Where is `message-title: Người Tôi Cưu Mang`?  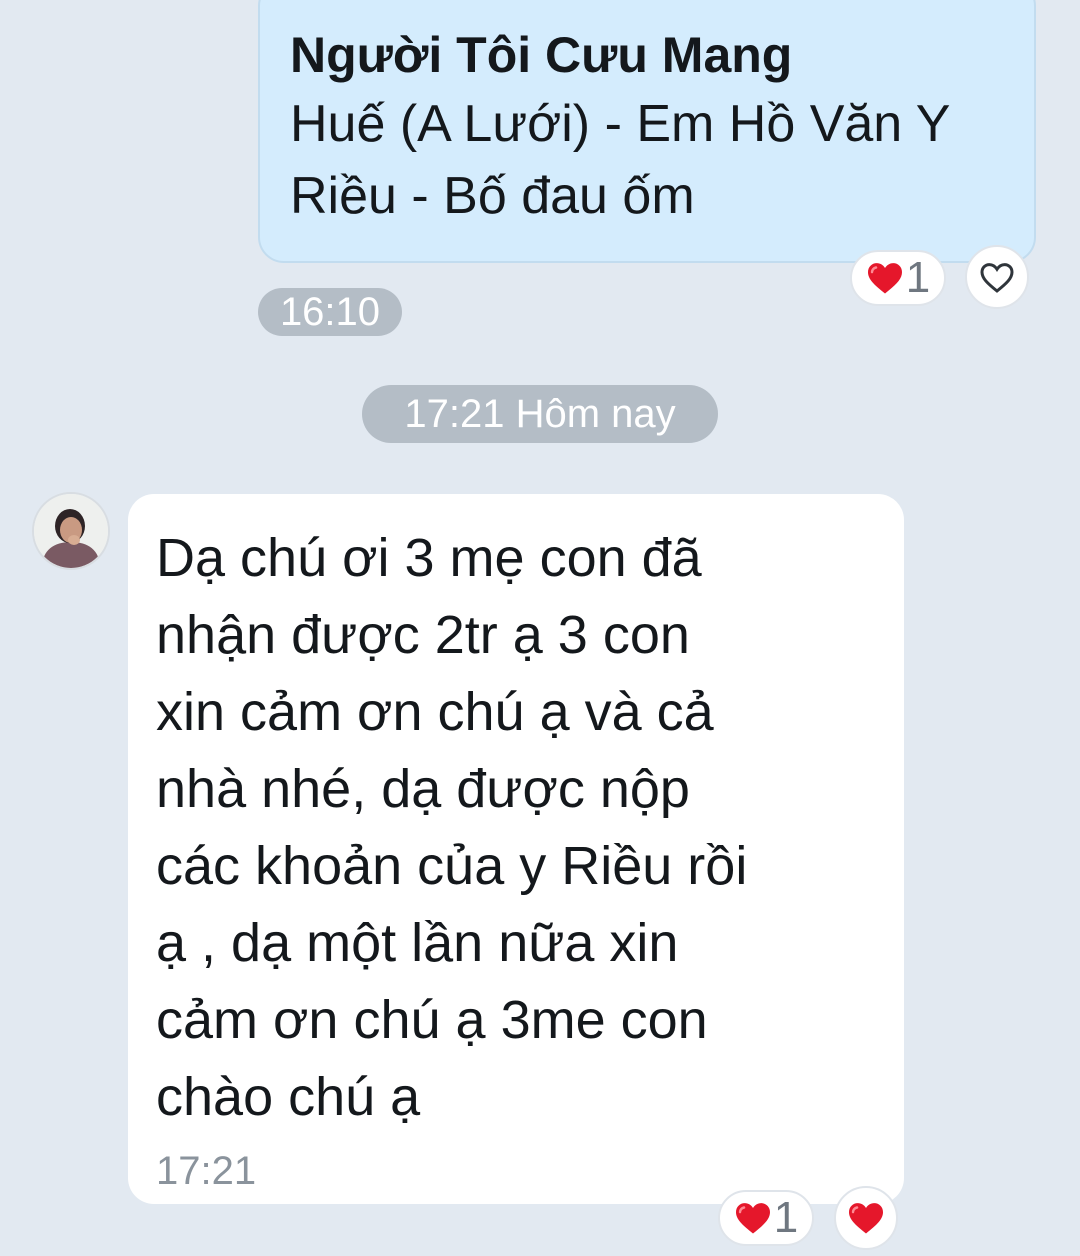
message-title: Người Tôi Cưu Mang is located at coordinates (541, 55).